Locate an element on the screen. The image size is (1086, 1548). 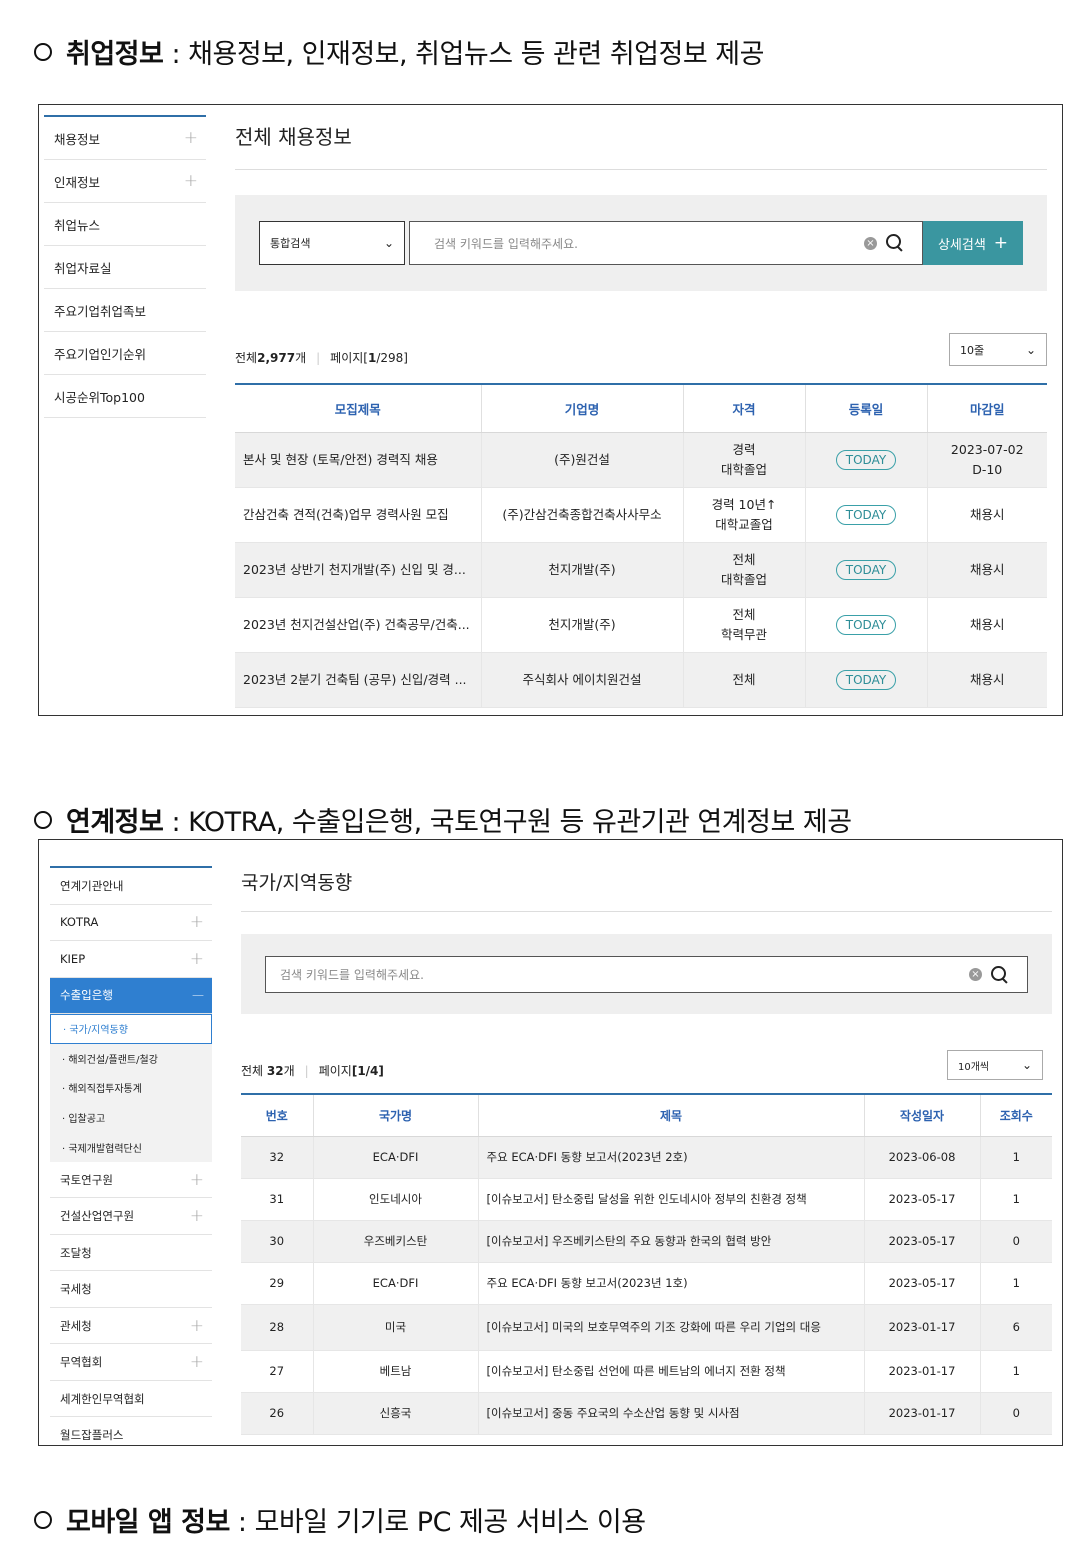
country-cell: ECA·DFI is located at coordinates (396, 1283).